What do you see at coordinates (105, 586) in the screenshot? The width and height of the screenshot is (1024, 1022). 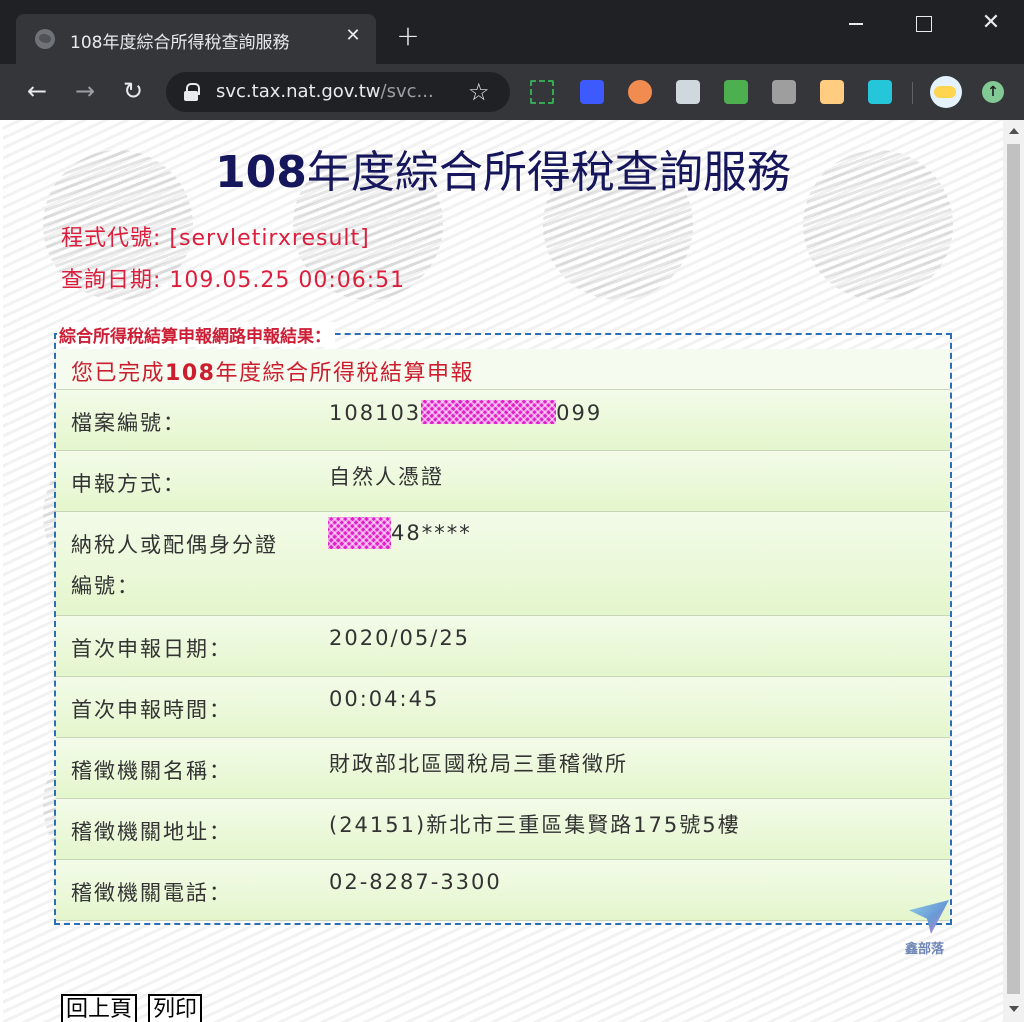 I see `row-label-continued: 編號：` at bounding box center [105, 586].